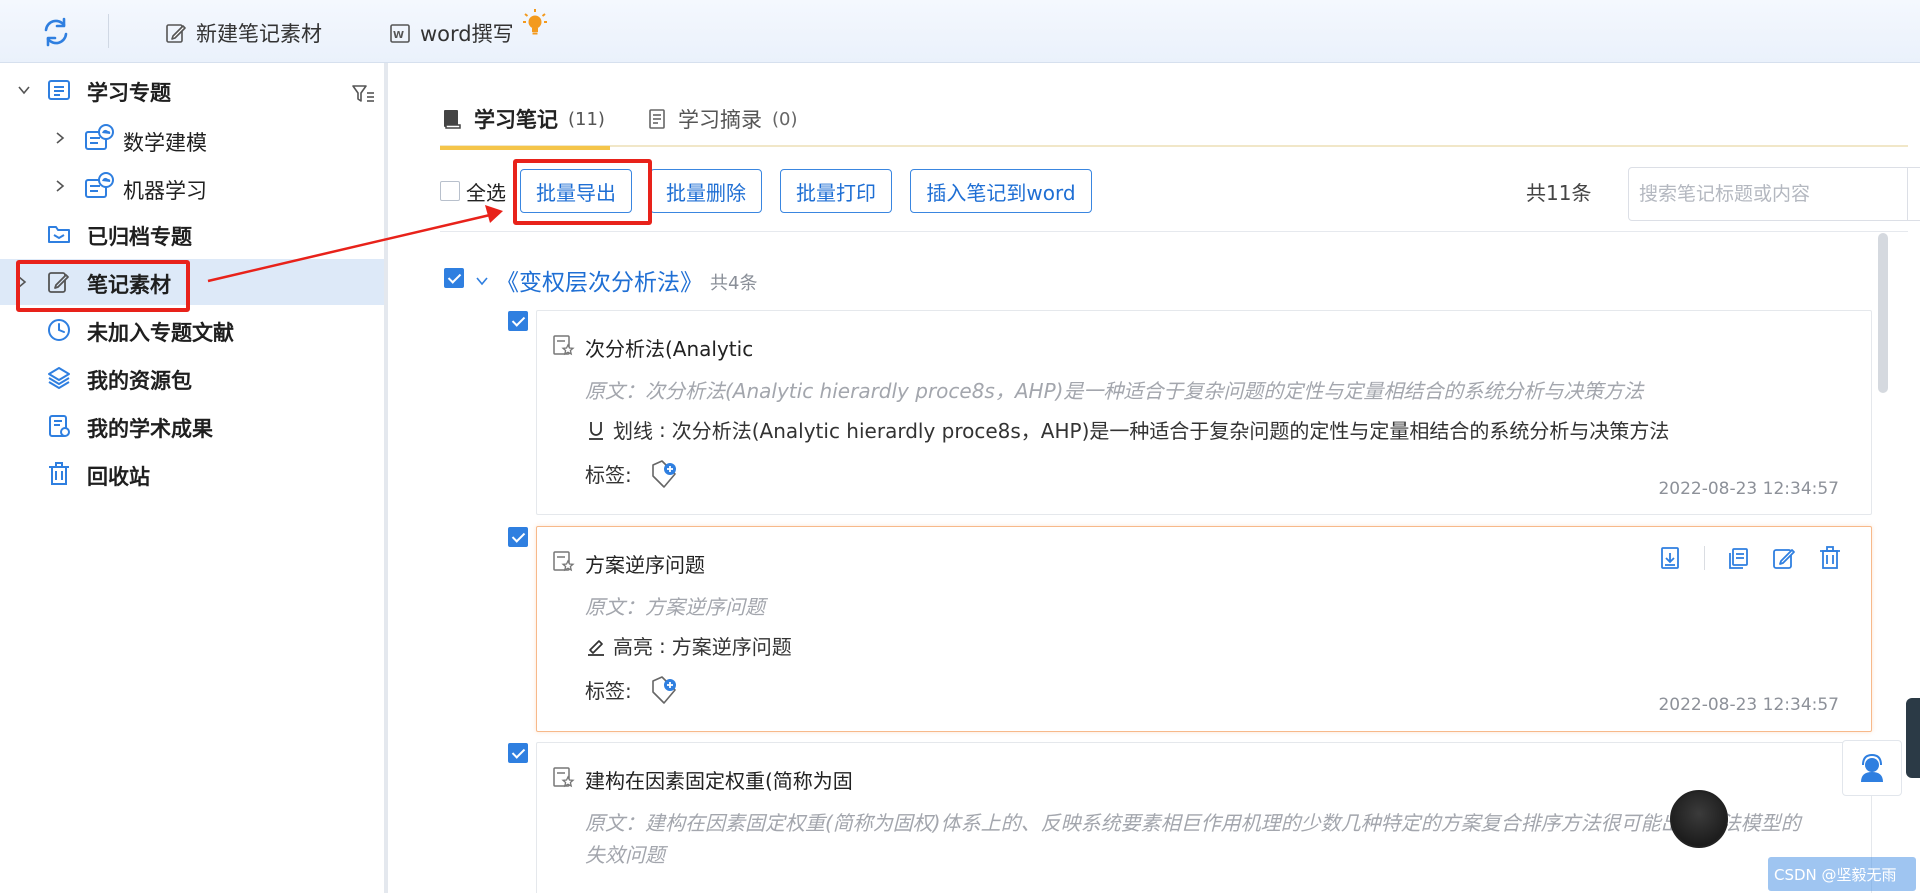 Image resolution: width=1920 pixels, height=893 pixels. I want to click on note-mark: 高亮: 方案逆序问题, so click(688, 645).